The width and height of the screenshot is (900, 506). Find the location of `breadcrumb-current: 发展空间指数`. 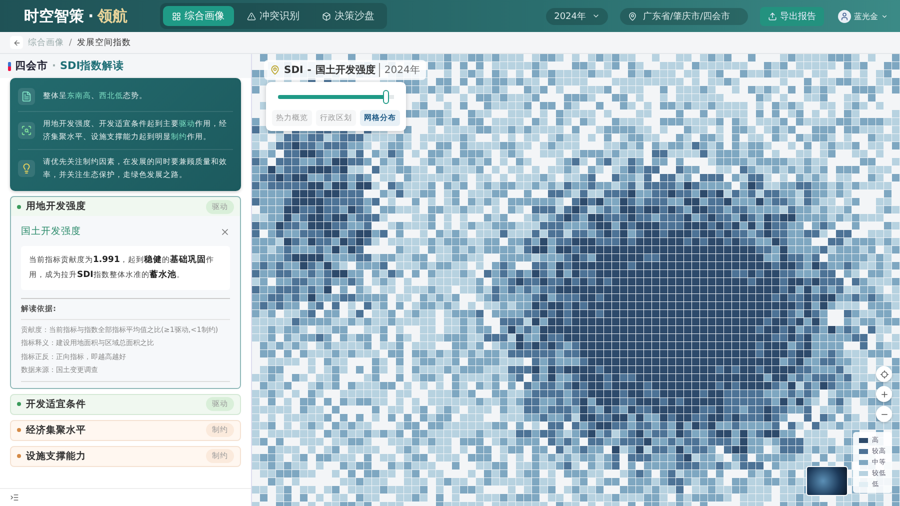

breadcrumb-current: 发展空间指数 is located at coordinates (103, 42).